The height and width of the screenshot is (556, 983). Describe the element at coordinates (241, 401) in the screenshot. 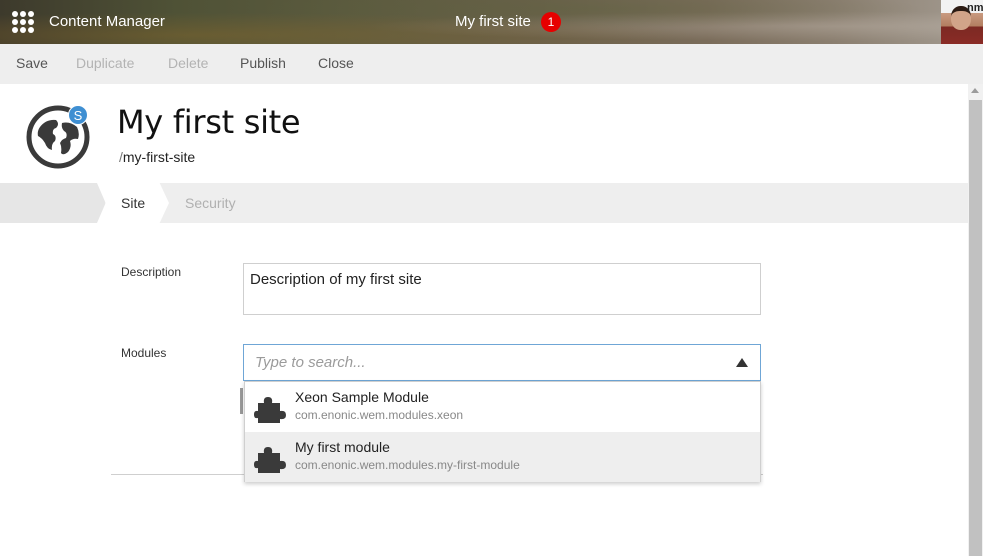

I see `partially-hidden-button-edge` at that location.